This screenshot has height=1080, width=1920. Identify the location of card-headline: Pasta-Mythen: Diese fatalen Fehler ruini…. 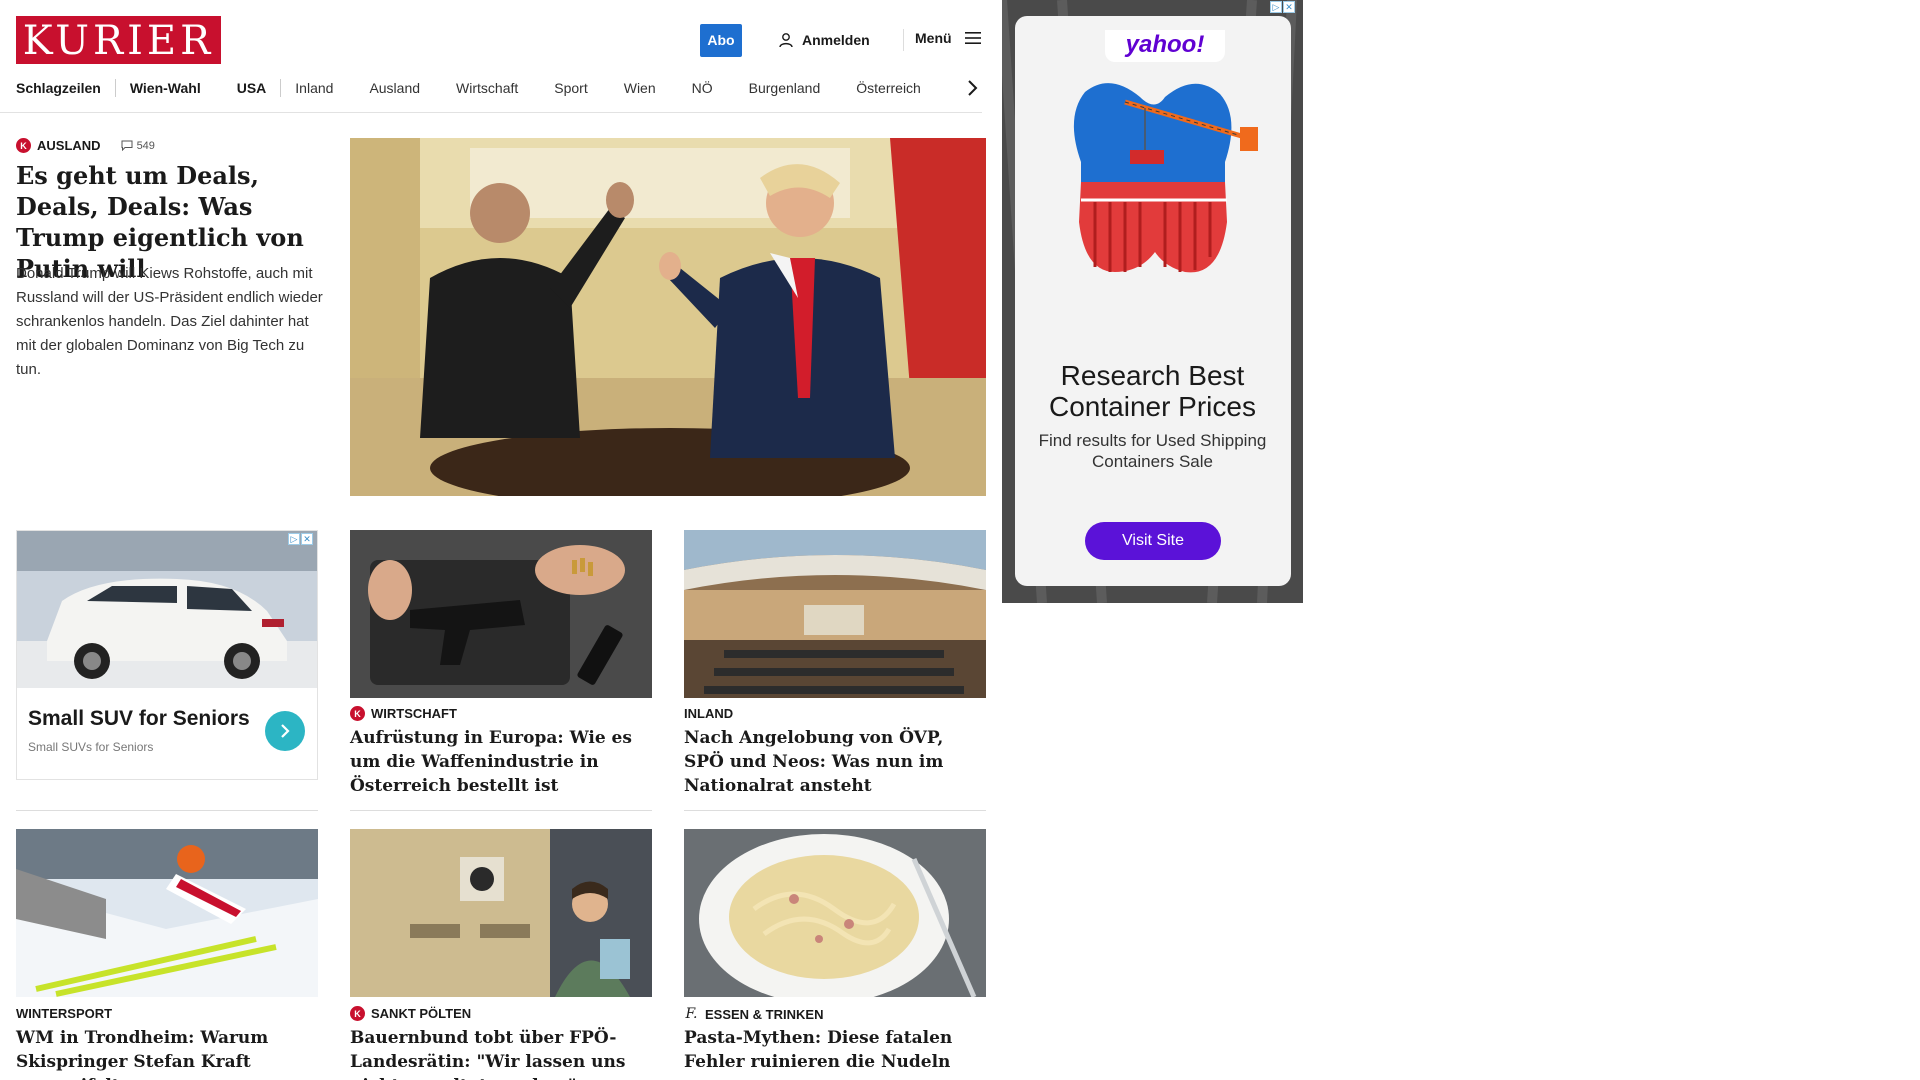
(835, 1050).